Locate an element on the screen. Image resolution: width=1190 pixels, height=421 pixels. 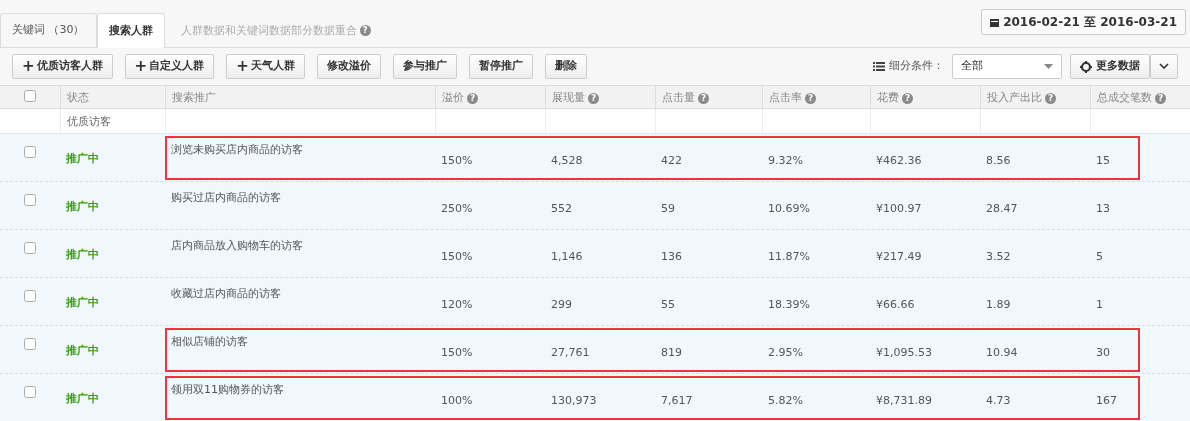
table-cell: 299 is located at coordinates (561, 304).